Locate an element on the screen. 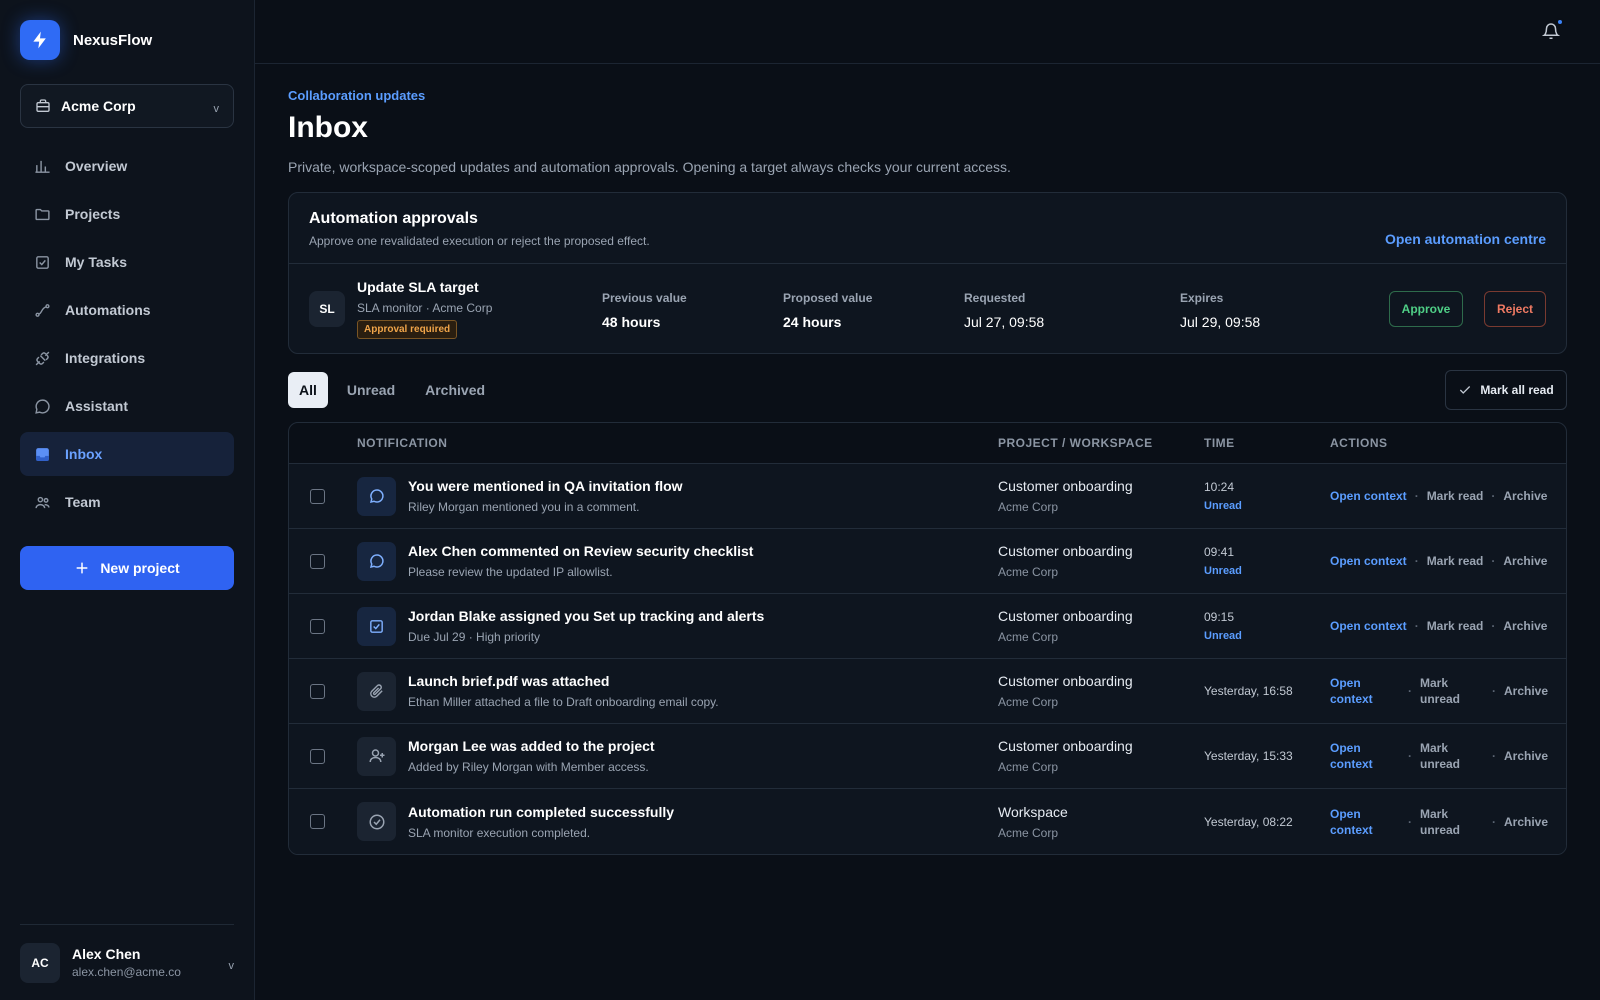 The height and width of the screenshot is (1000, 1600). project-name: Workspace is located at coordinates (1033, 811).